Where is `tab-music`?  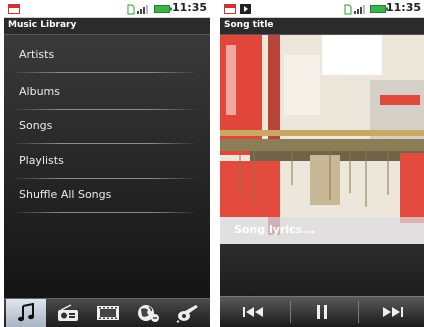 tab-music is located at coordinates (26, 313).